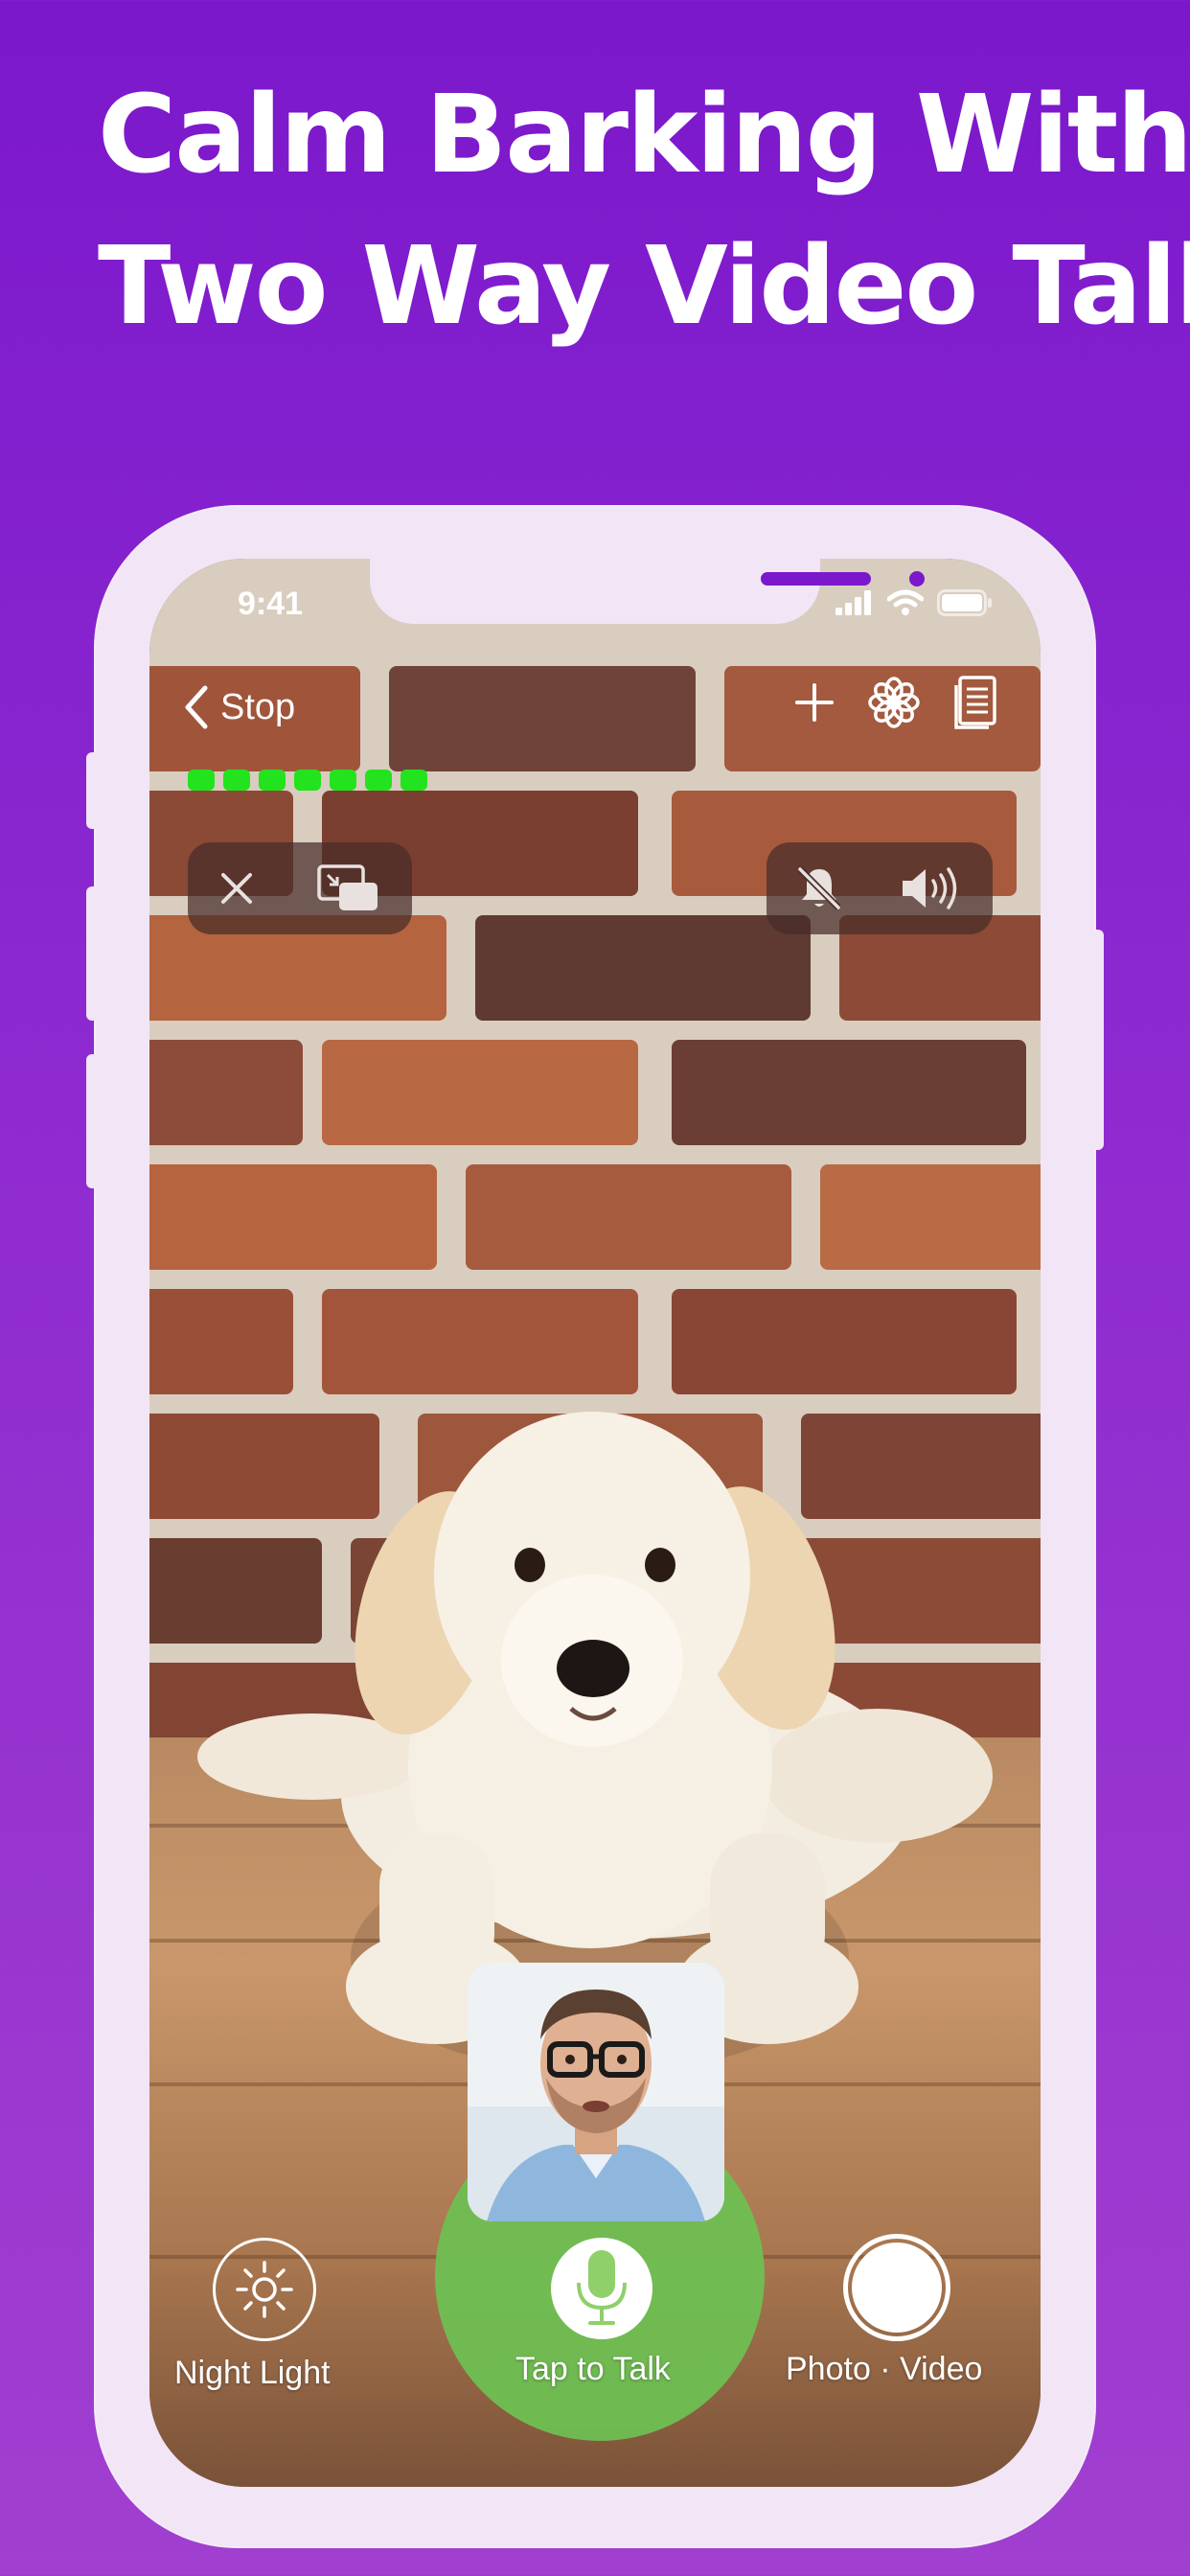 Image resolution: width=1190 pixels, height=2576 pixels. What do you see at coordinates (814, 702) in the screenshot?
I see `plus-icon` at bounding box center [814, 702].